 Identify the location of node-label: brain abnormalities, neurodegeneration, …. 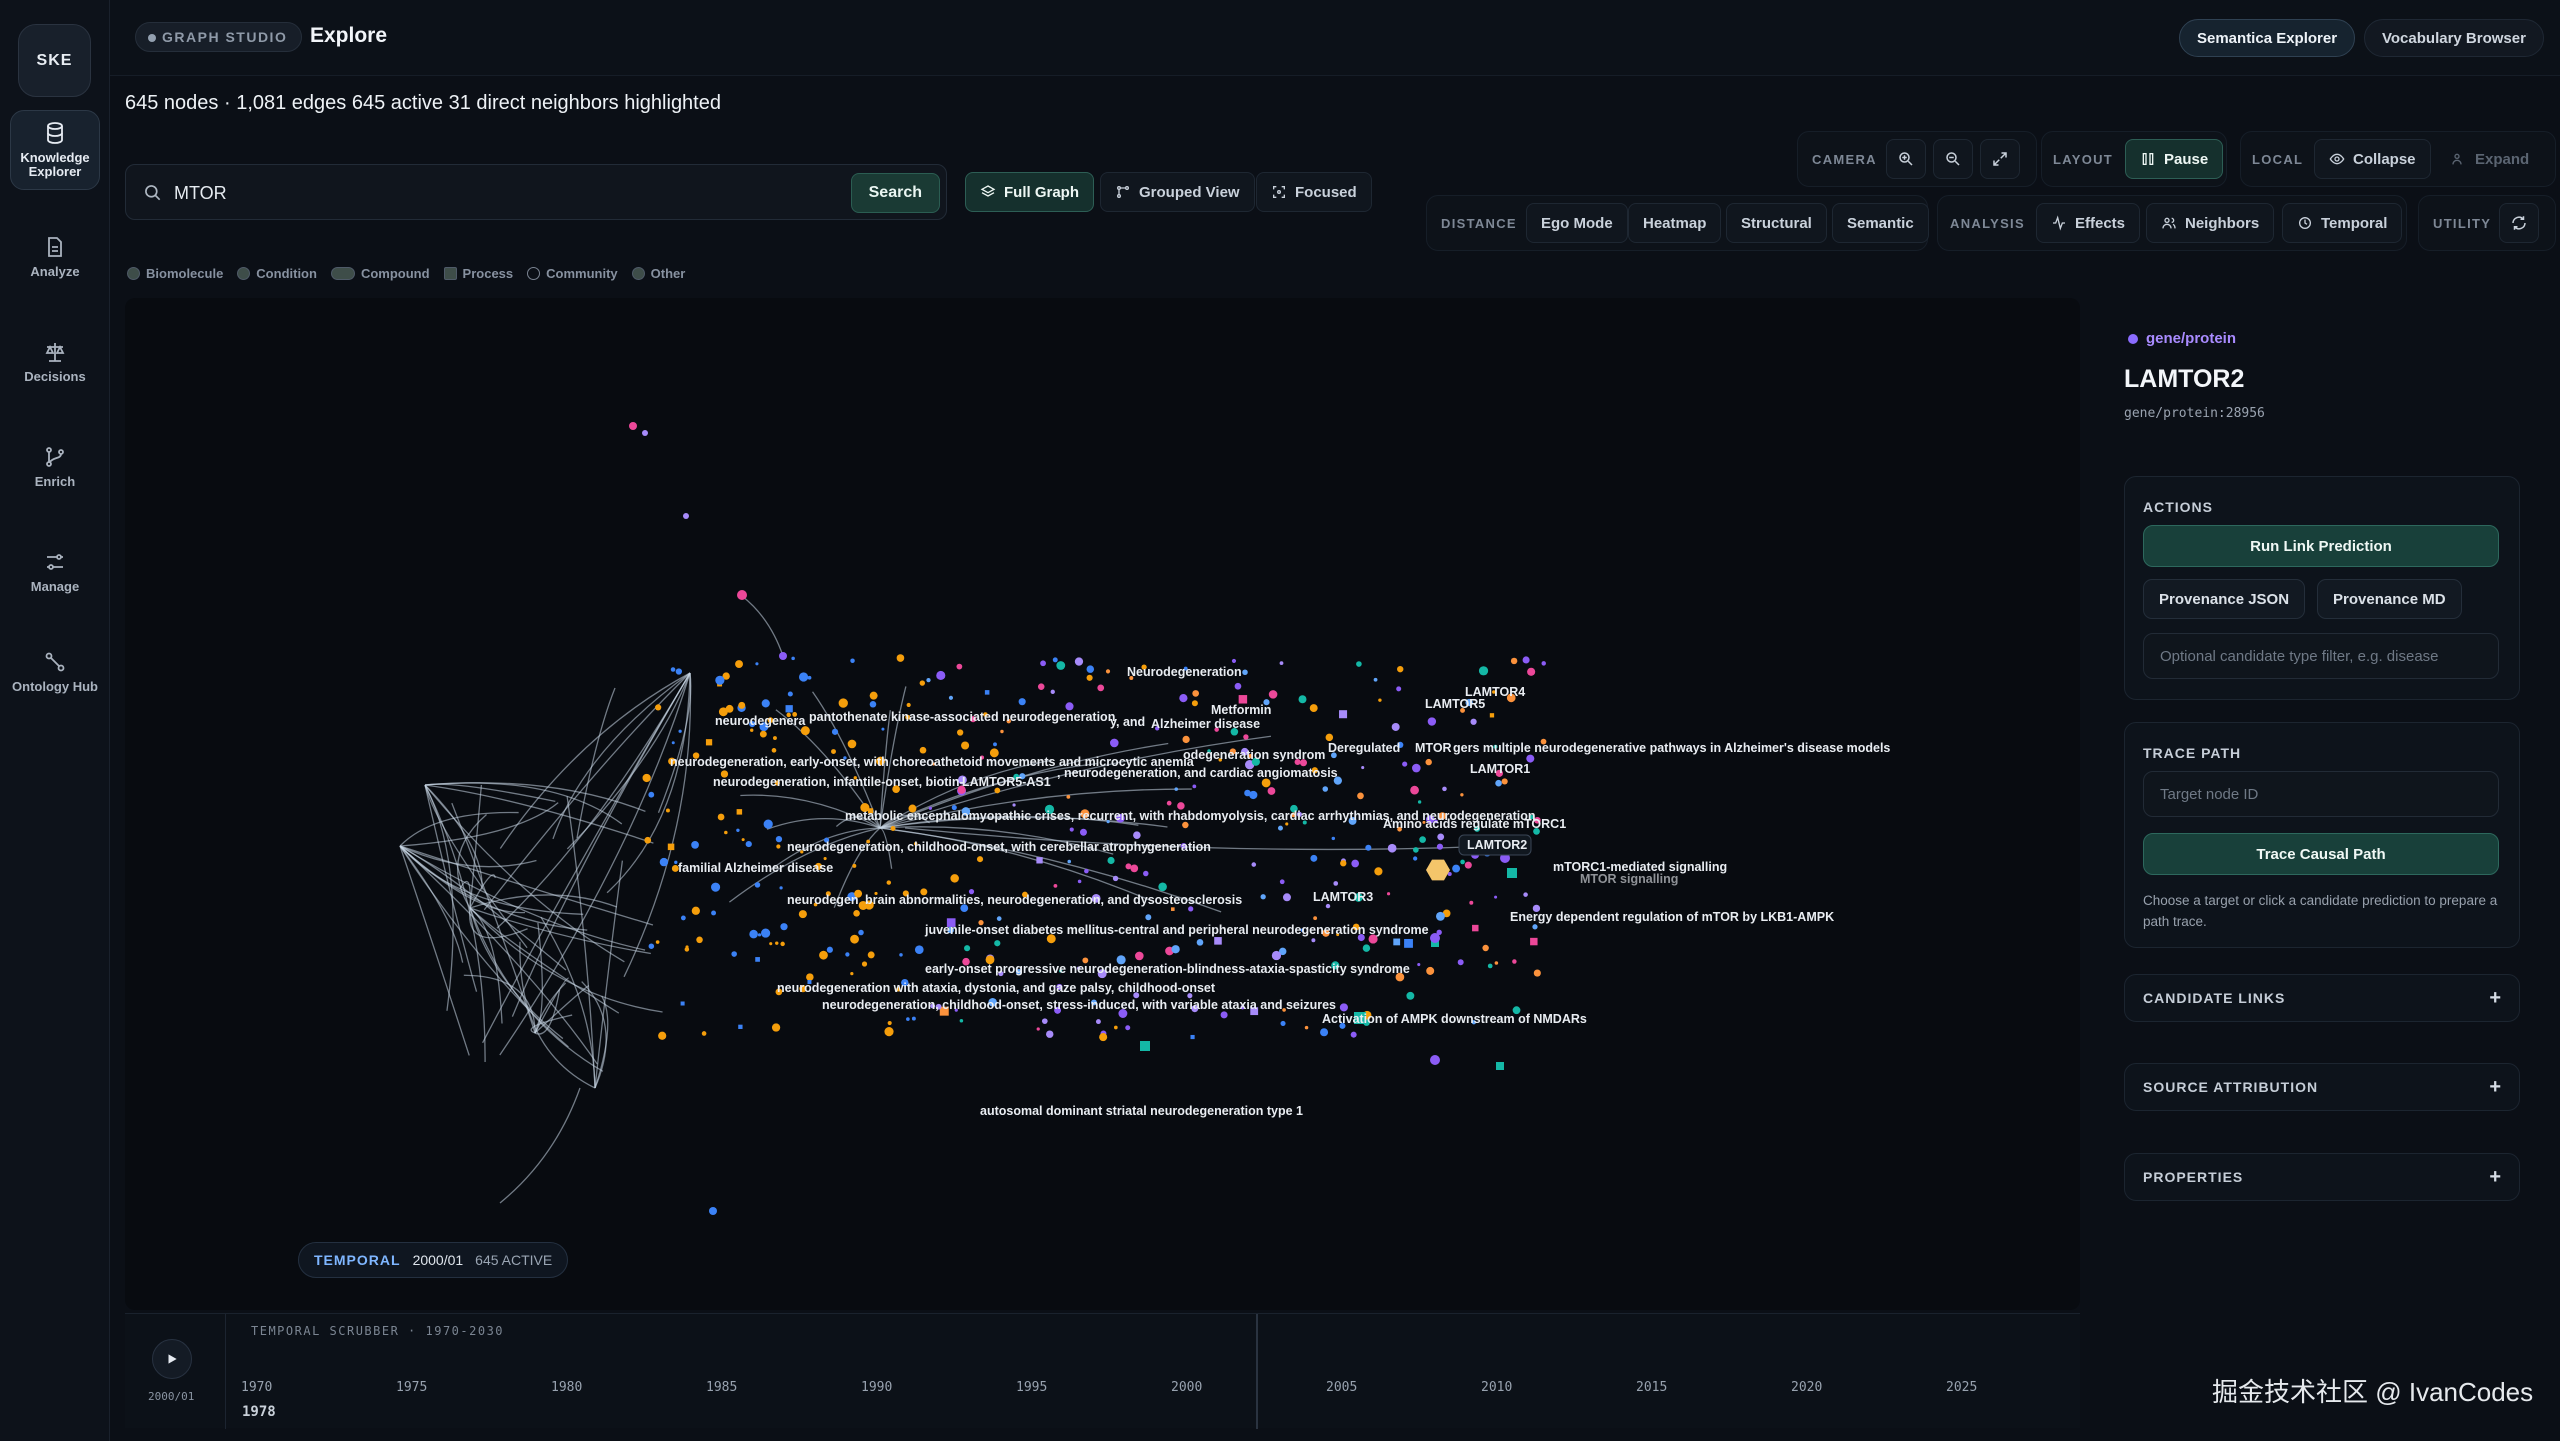
(1053, 900).